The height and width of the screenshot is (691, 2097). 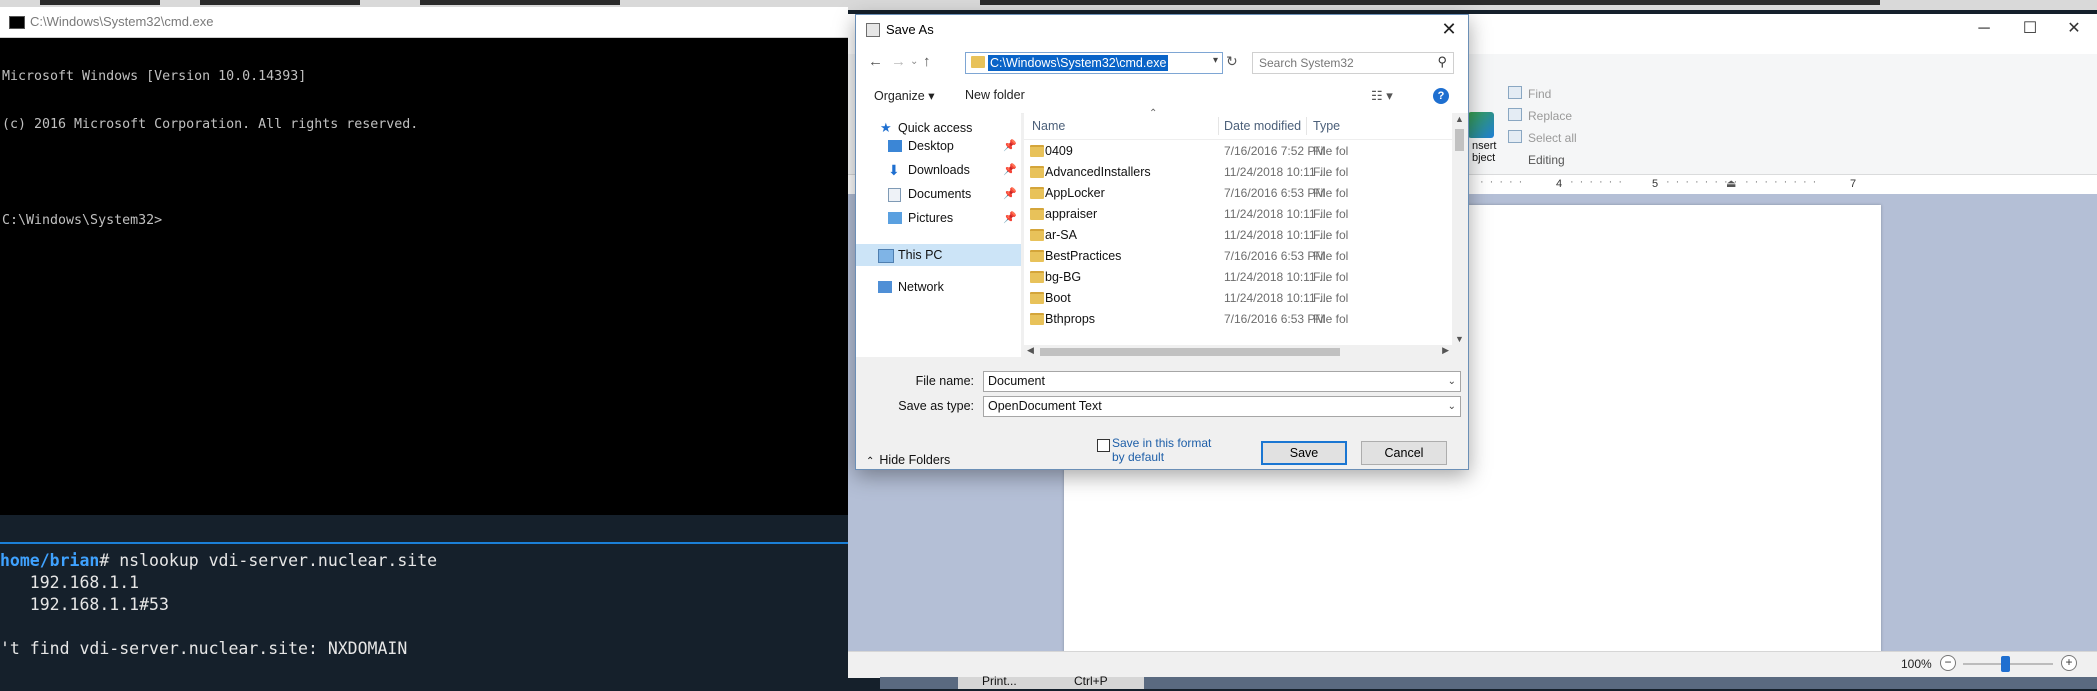 I want to click on nav-documents: Documents 📌, so click(x=938, y=194).